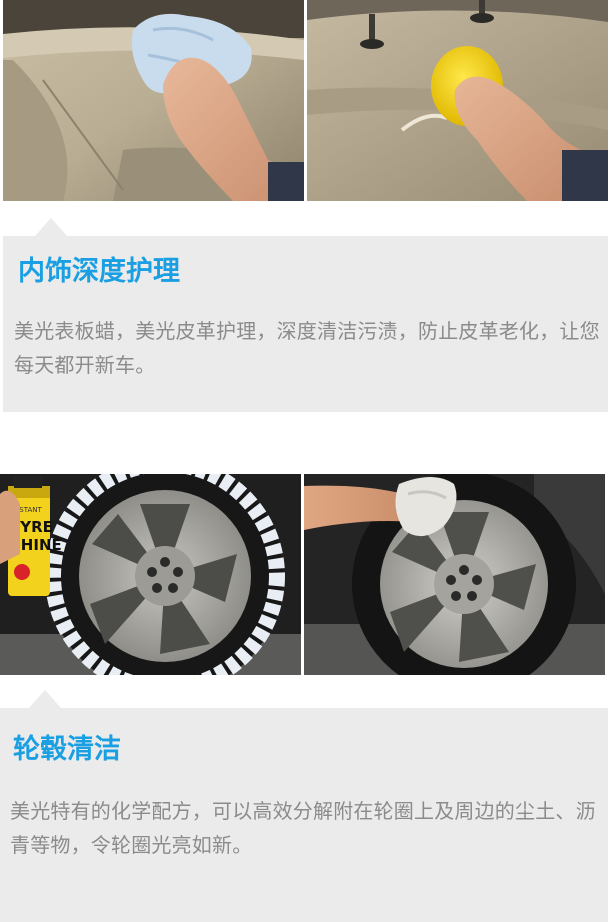 The height and width of the screenshot is (922, 609). Describe the element at coordinates (99, 271) in the screenshot. I see `section-title: 内饰深度护理` at that location.